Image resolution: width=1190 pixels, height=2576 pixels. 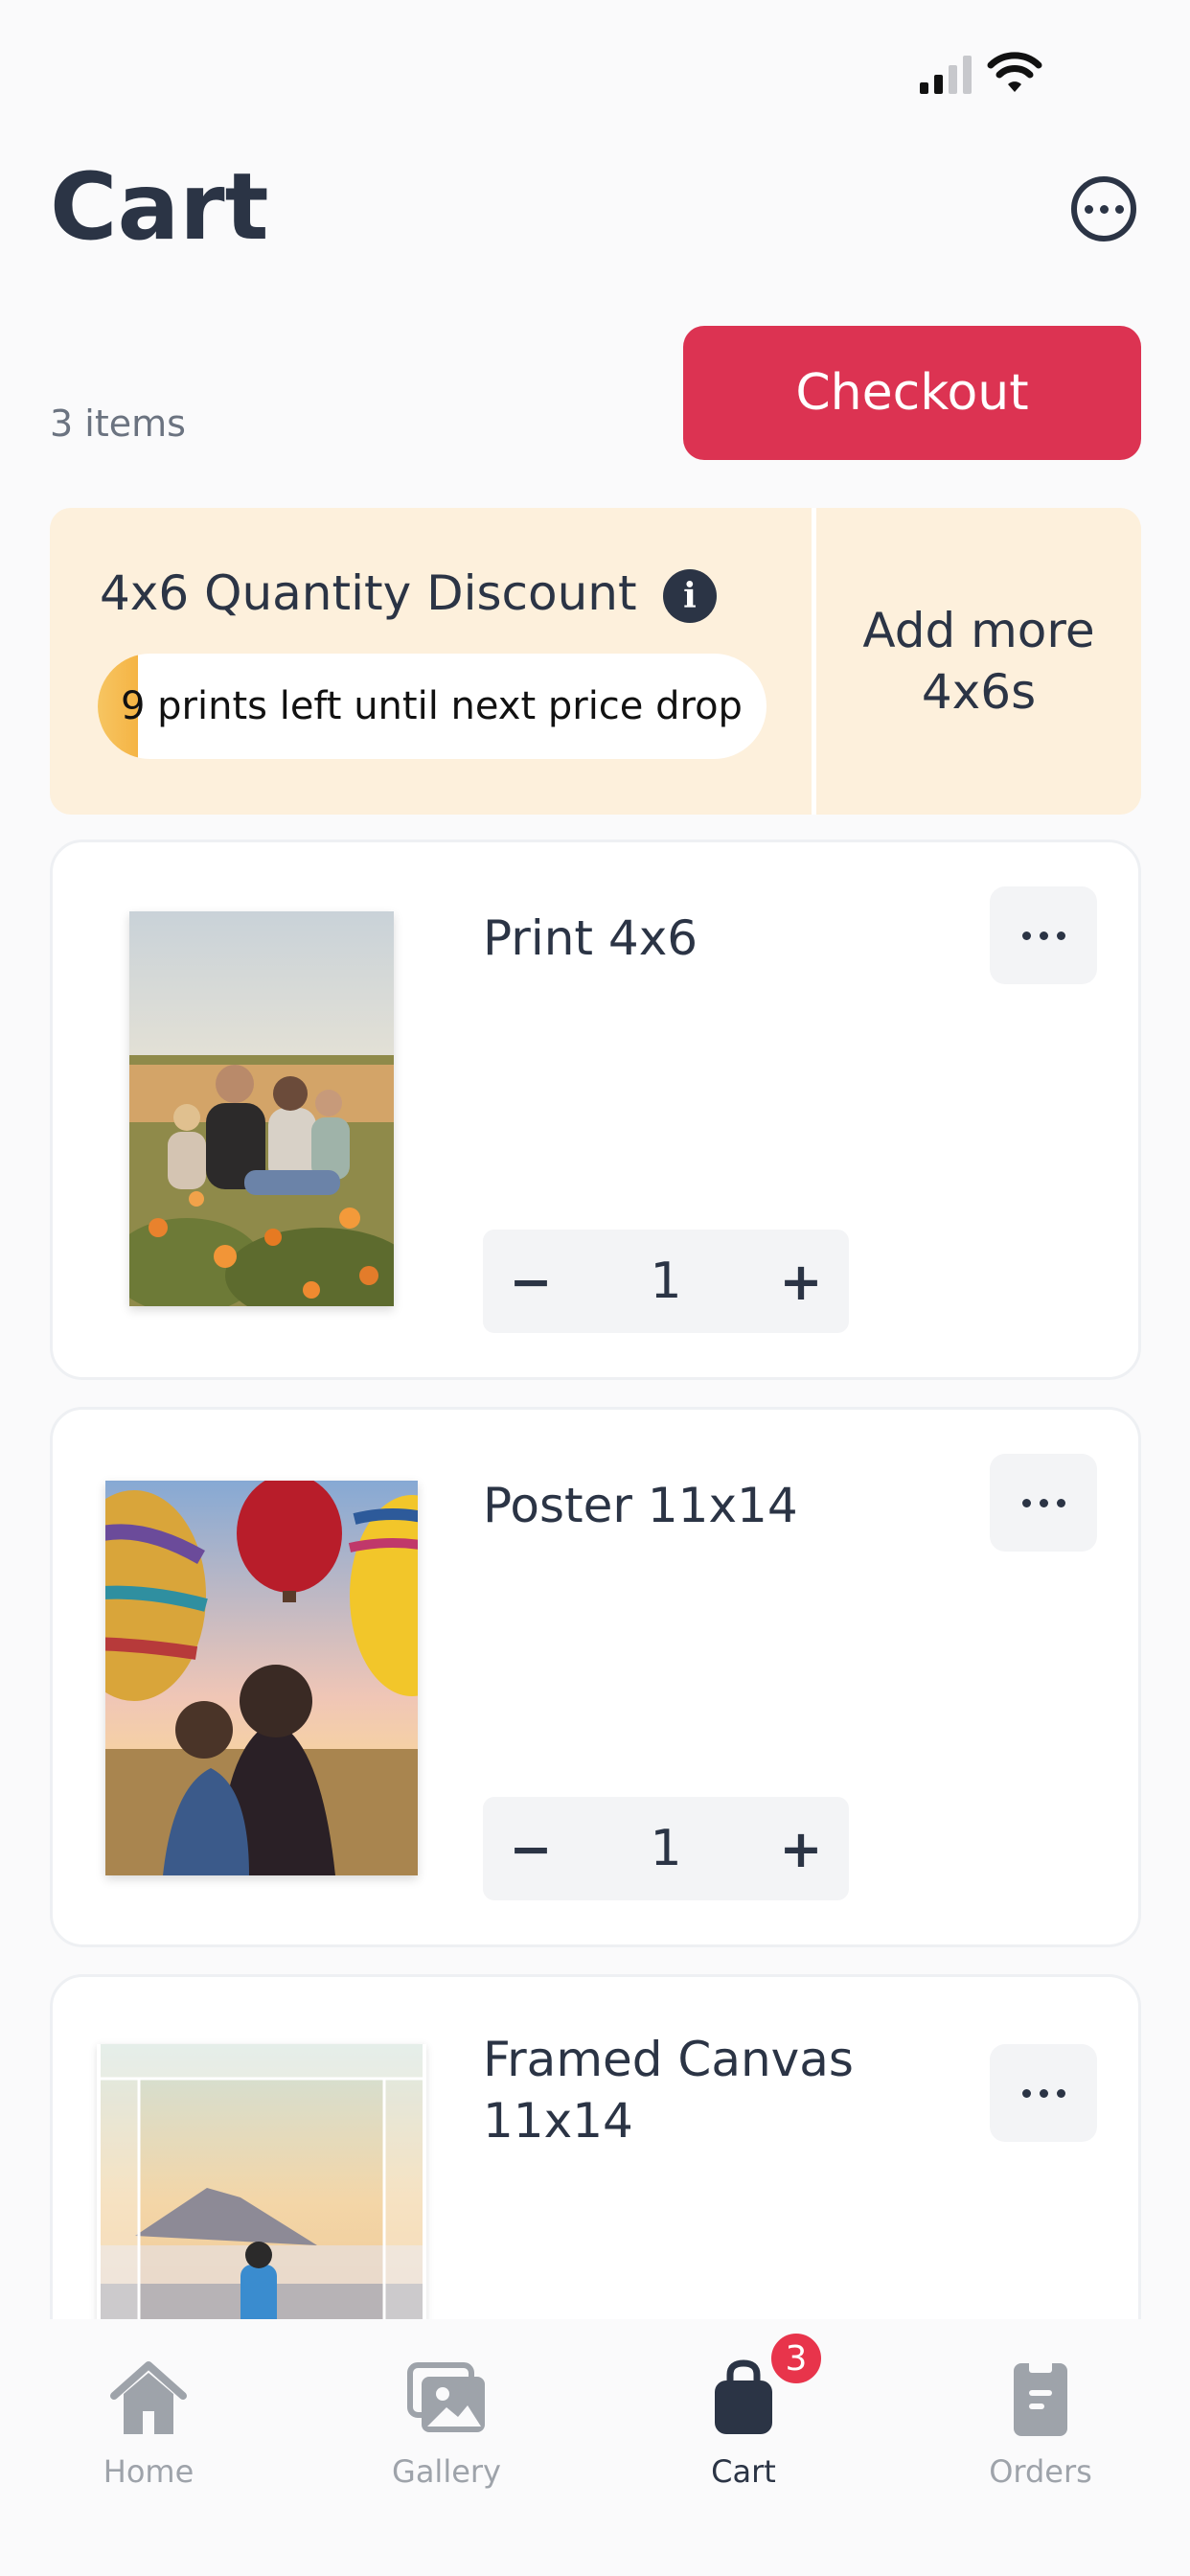 What do you see at coordinates (669, 2059) in the screenshot?
I see `item-title-line1: Framed Canvas` at bounding box center [669, 2059].